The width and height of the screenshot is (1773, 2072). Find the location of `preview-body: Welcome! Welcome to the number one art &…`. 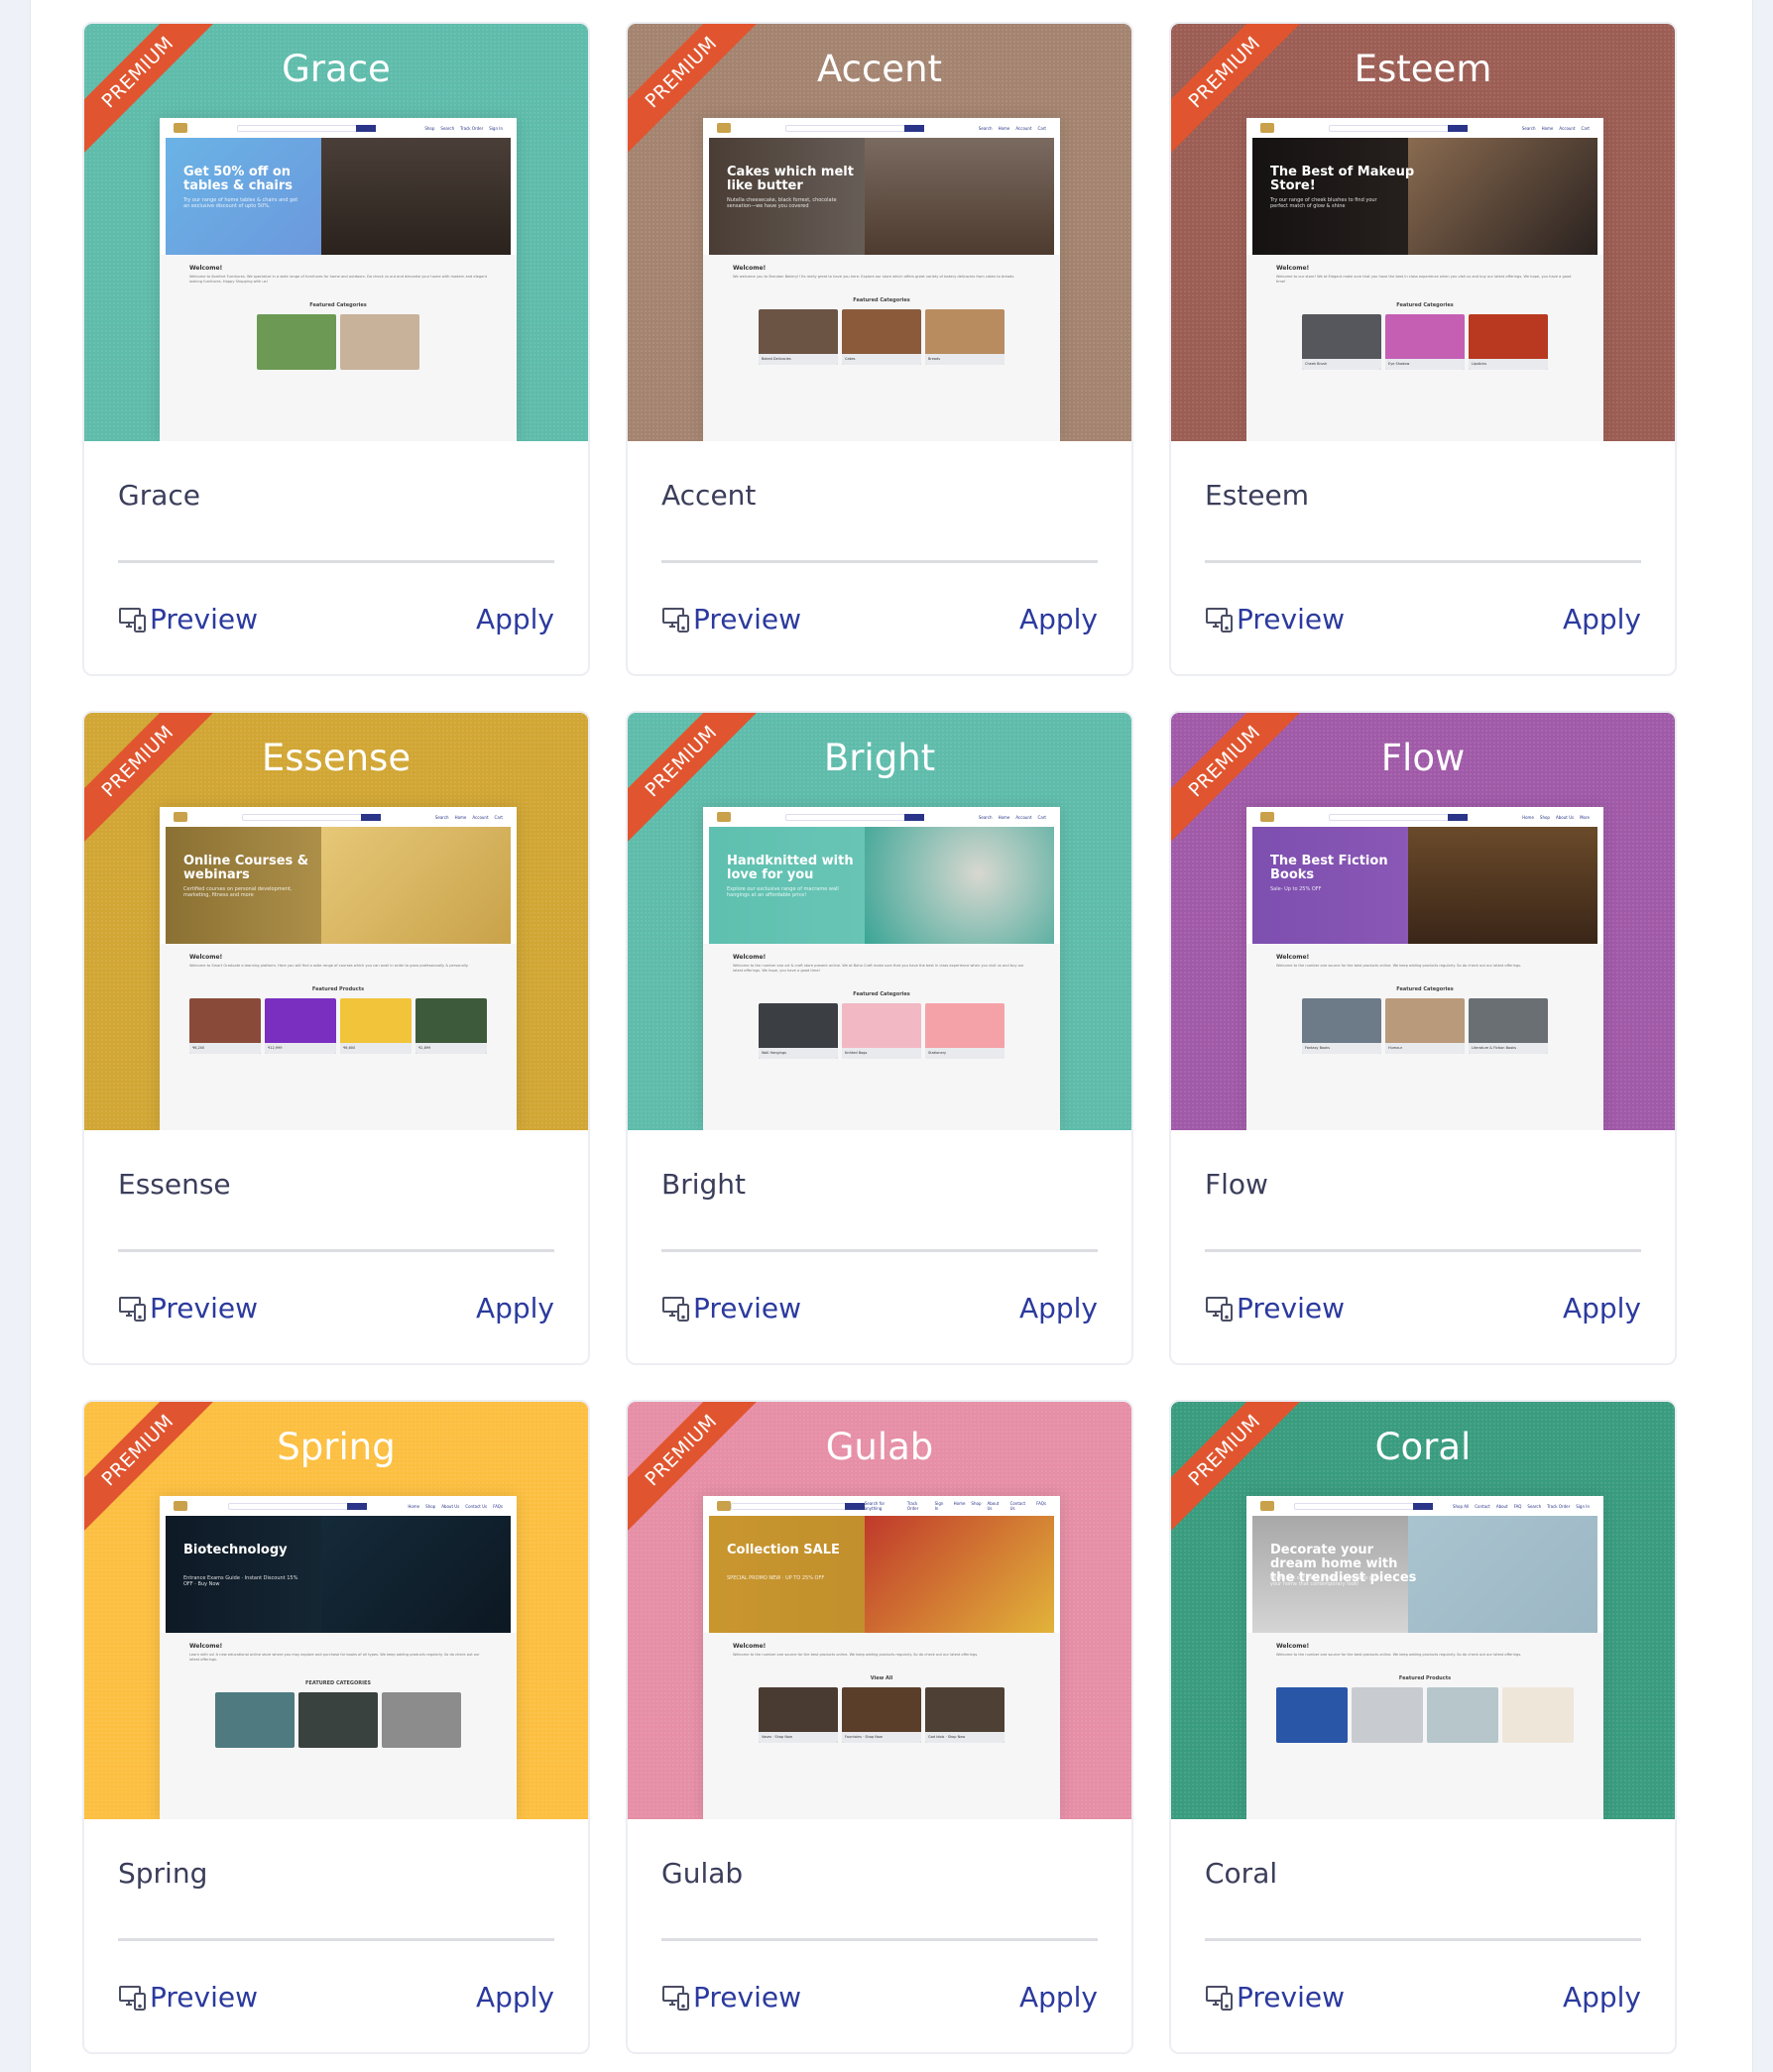

preview-body: Welcome! Welcome to the number one art &… is located at coordinates (882, 1037).